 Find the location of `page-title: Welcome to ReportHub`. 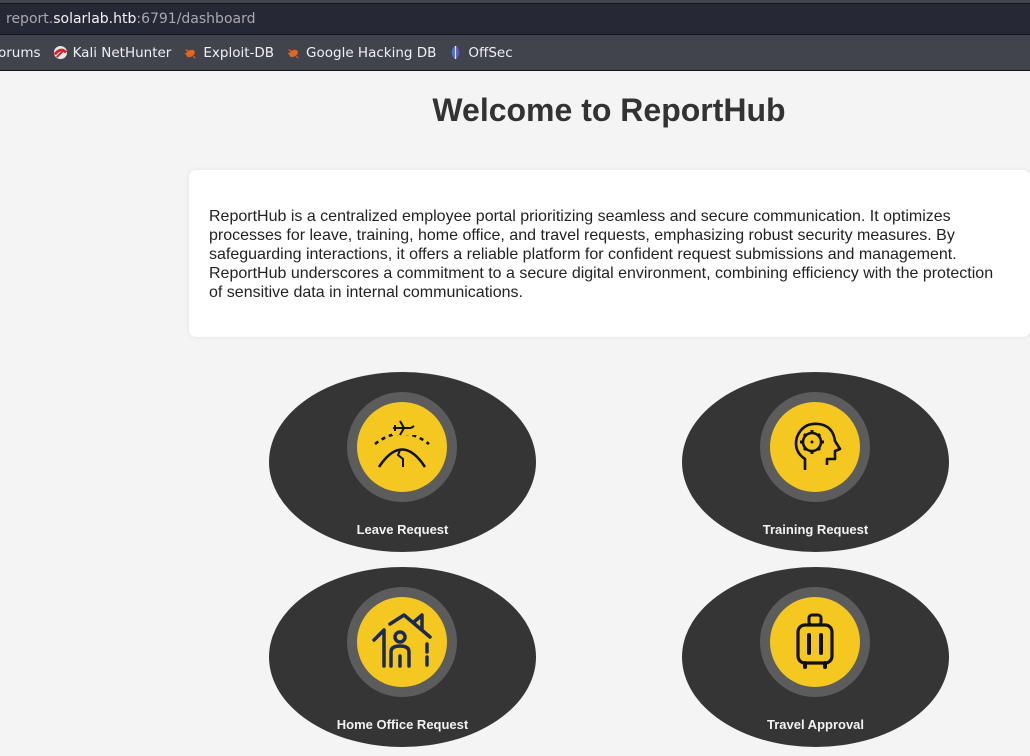

page-title: Welcome to ReportHub is located at coordinates (609, 110).